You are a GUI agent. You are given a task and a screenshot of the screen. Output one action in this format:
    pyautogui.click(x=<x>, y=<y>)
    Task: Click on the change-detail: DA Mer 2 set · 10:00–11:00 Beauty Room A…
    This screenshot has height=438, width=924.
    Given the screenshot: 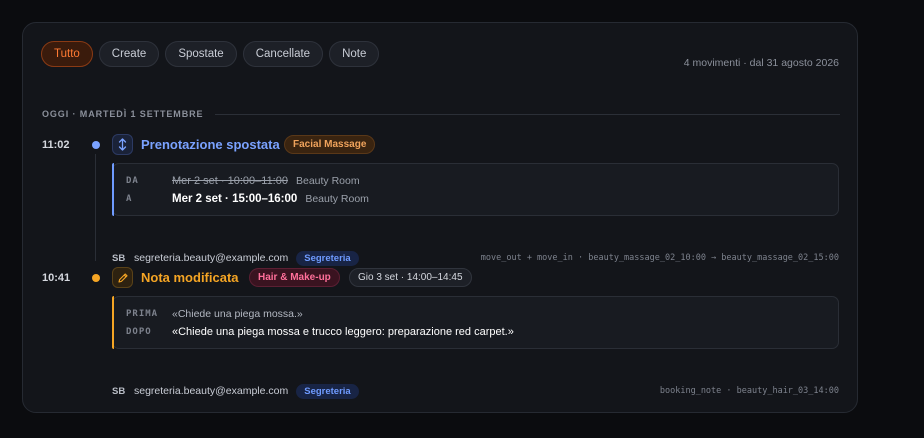 What is the action you would take?
    pyautogui.click(x=475, y=189)
    